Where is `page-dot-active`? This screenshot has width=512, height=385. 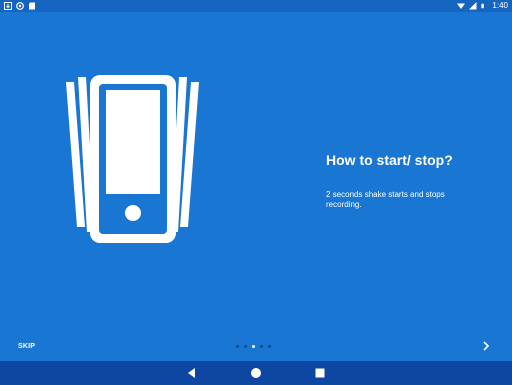
page-dot-active is located at coordinates (253, 346).